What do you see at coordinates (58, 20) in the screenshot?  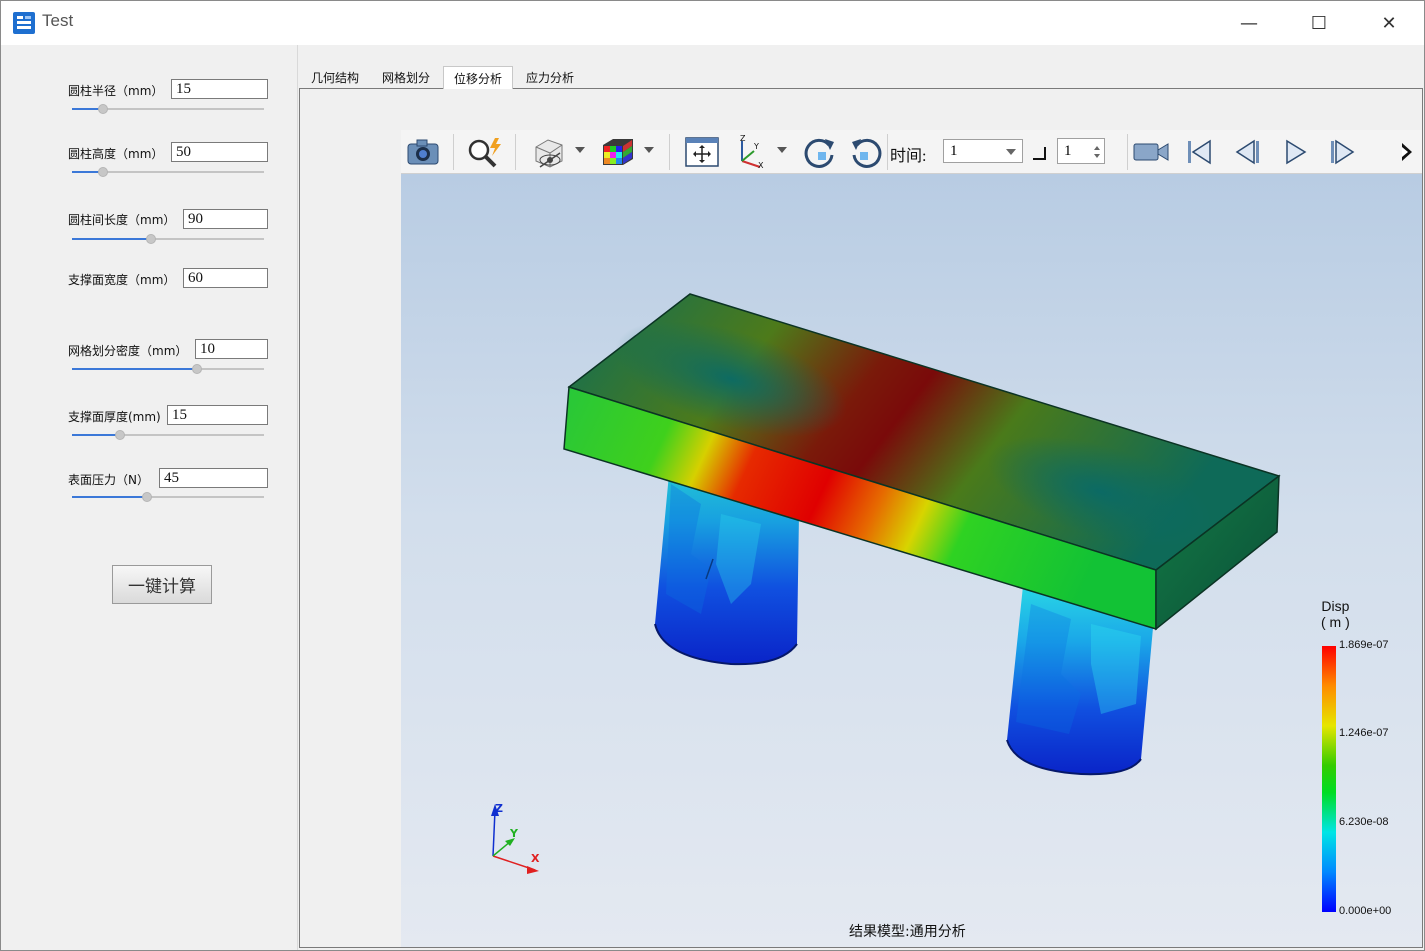 I see `window-title: Test` at bounding box center [58, 20].